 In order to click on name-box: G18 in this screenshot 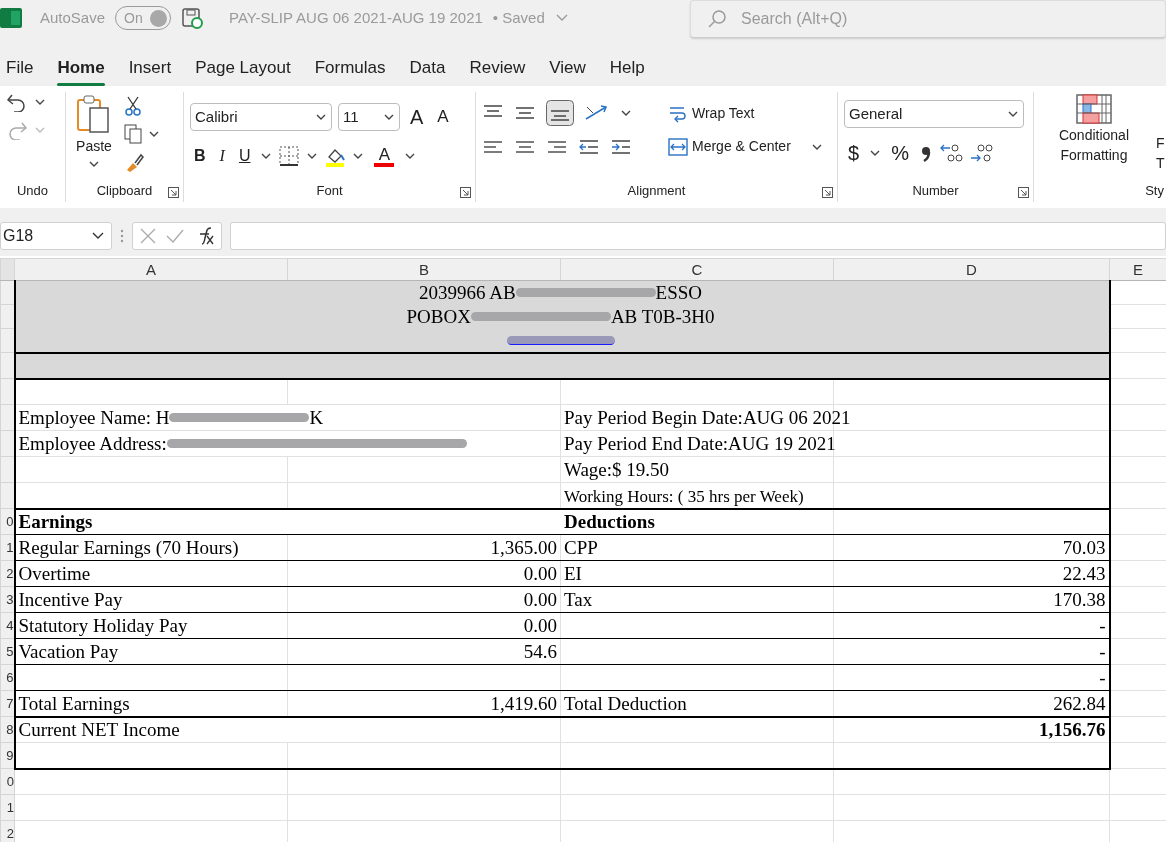, I will do `click(56, 236)`.